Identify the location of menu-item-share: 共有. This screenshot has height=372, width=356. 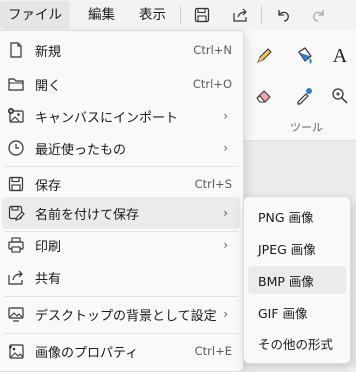
(121, 277).